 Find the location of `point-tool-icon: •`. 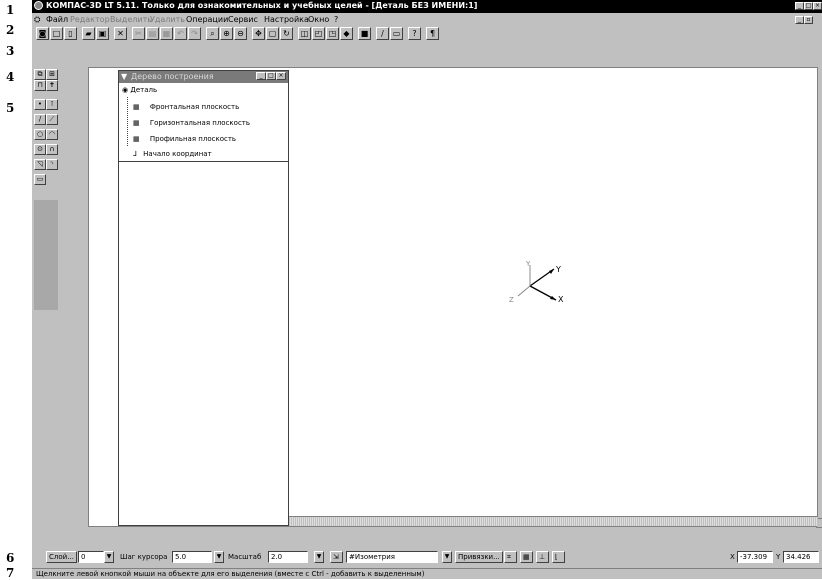

point-tool-icon: • is located at coordinates (40, 104).